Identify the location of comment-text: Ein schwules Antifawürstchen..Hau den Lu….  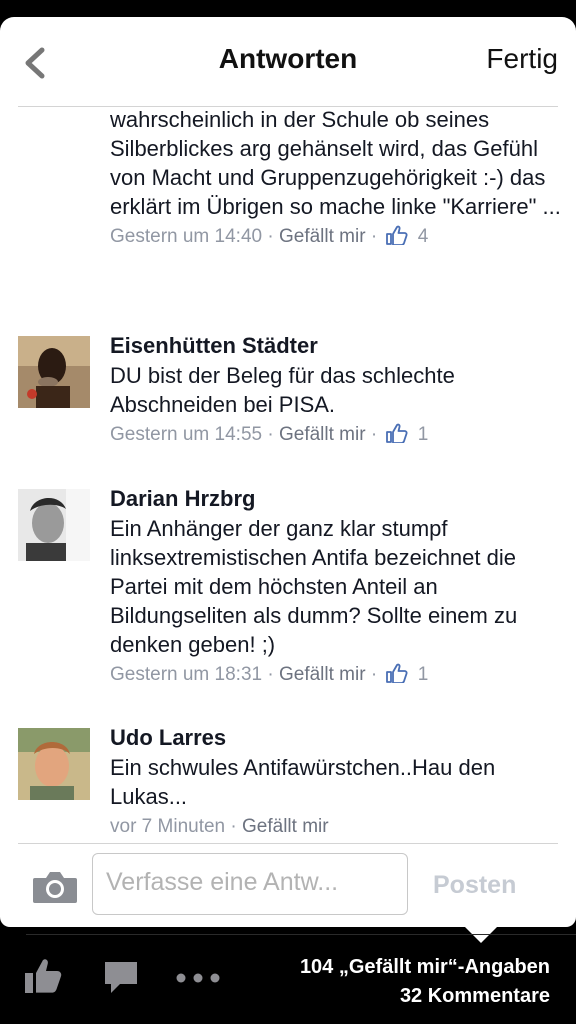
(303, 782).